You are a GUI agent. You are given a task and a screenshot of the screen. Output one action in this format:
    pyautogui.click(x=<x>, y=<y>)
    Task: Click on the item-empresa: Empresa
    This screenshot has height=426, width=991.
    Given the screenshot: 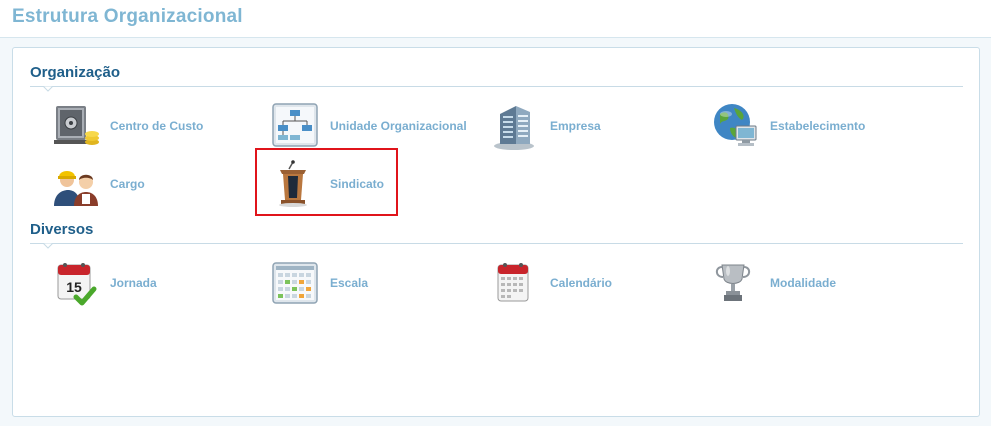 What is the action you would take?
    pyautogui.click(x=597, y=127)
    